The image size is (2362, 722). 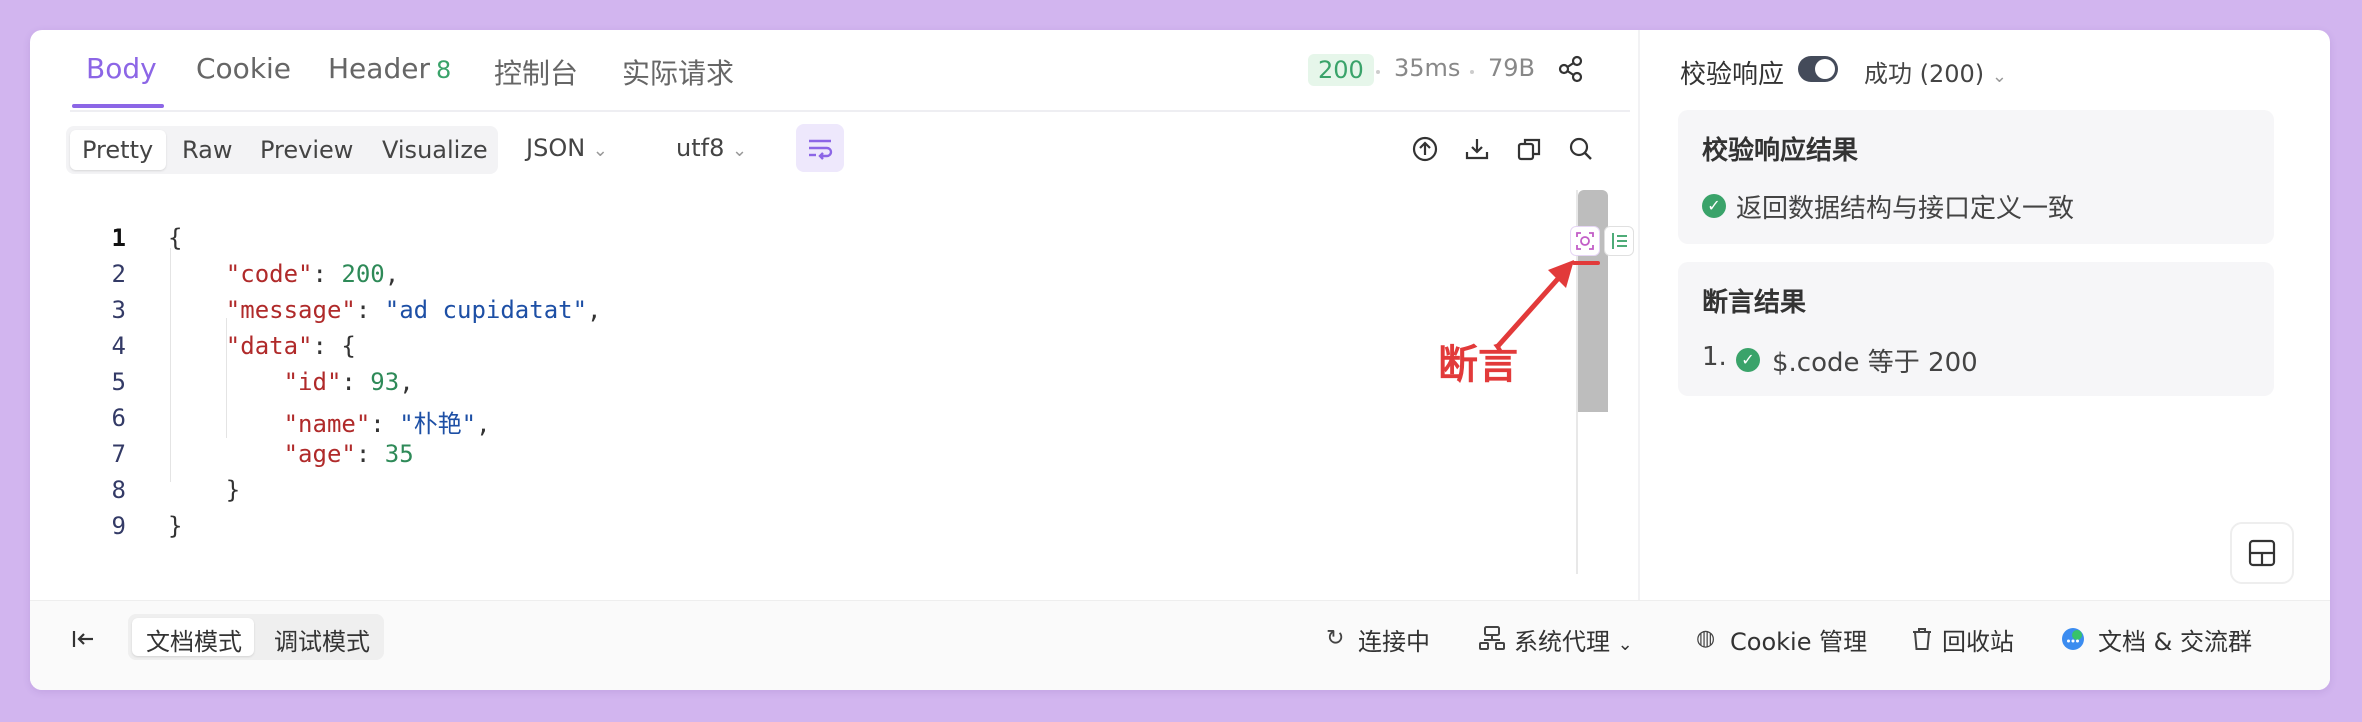 I want to click on view-mode-raw: Raw, so click(x=207, y=150).